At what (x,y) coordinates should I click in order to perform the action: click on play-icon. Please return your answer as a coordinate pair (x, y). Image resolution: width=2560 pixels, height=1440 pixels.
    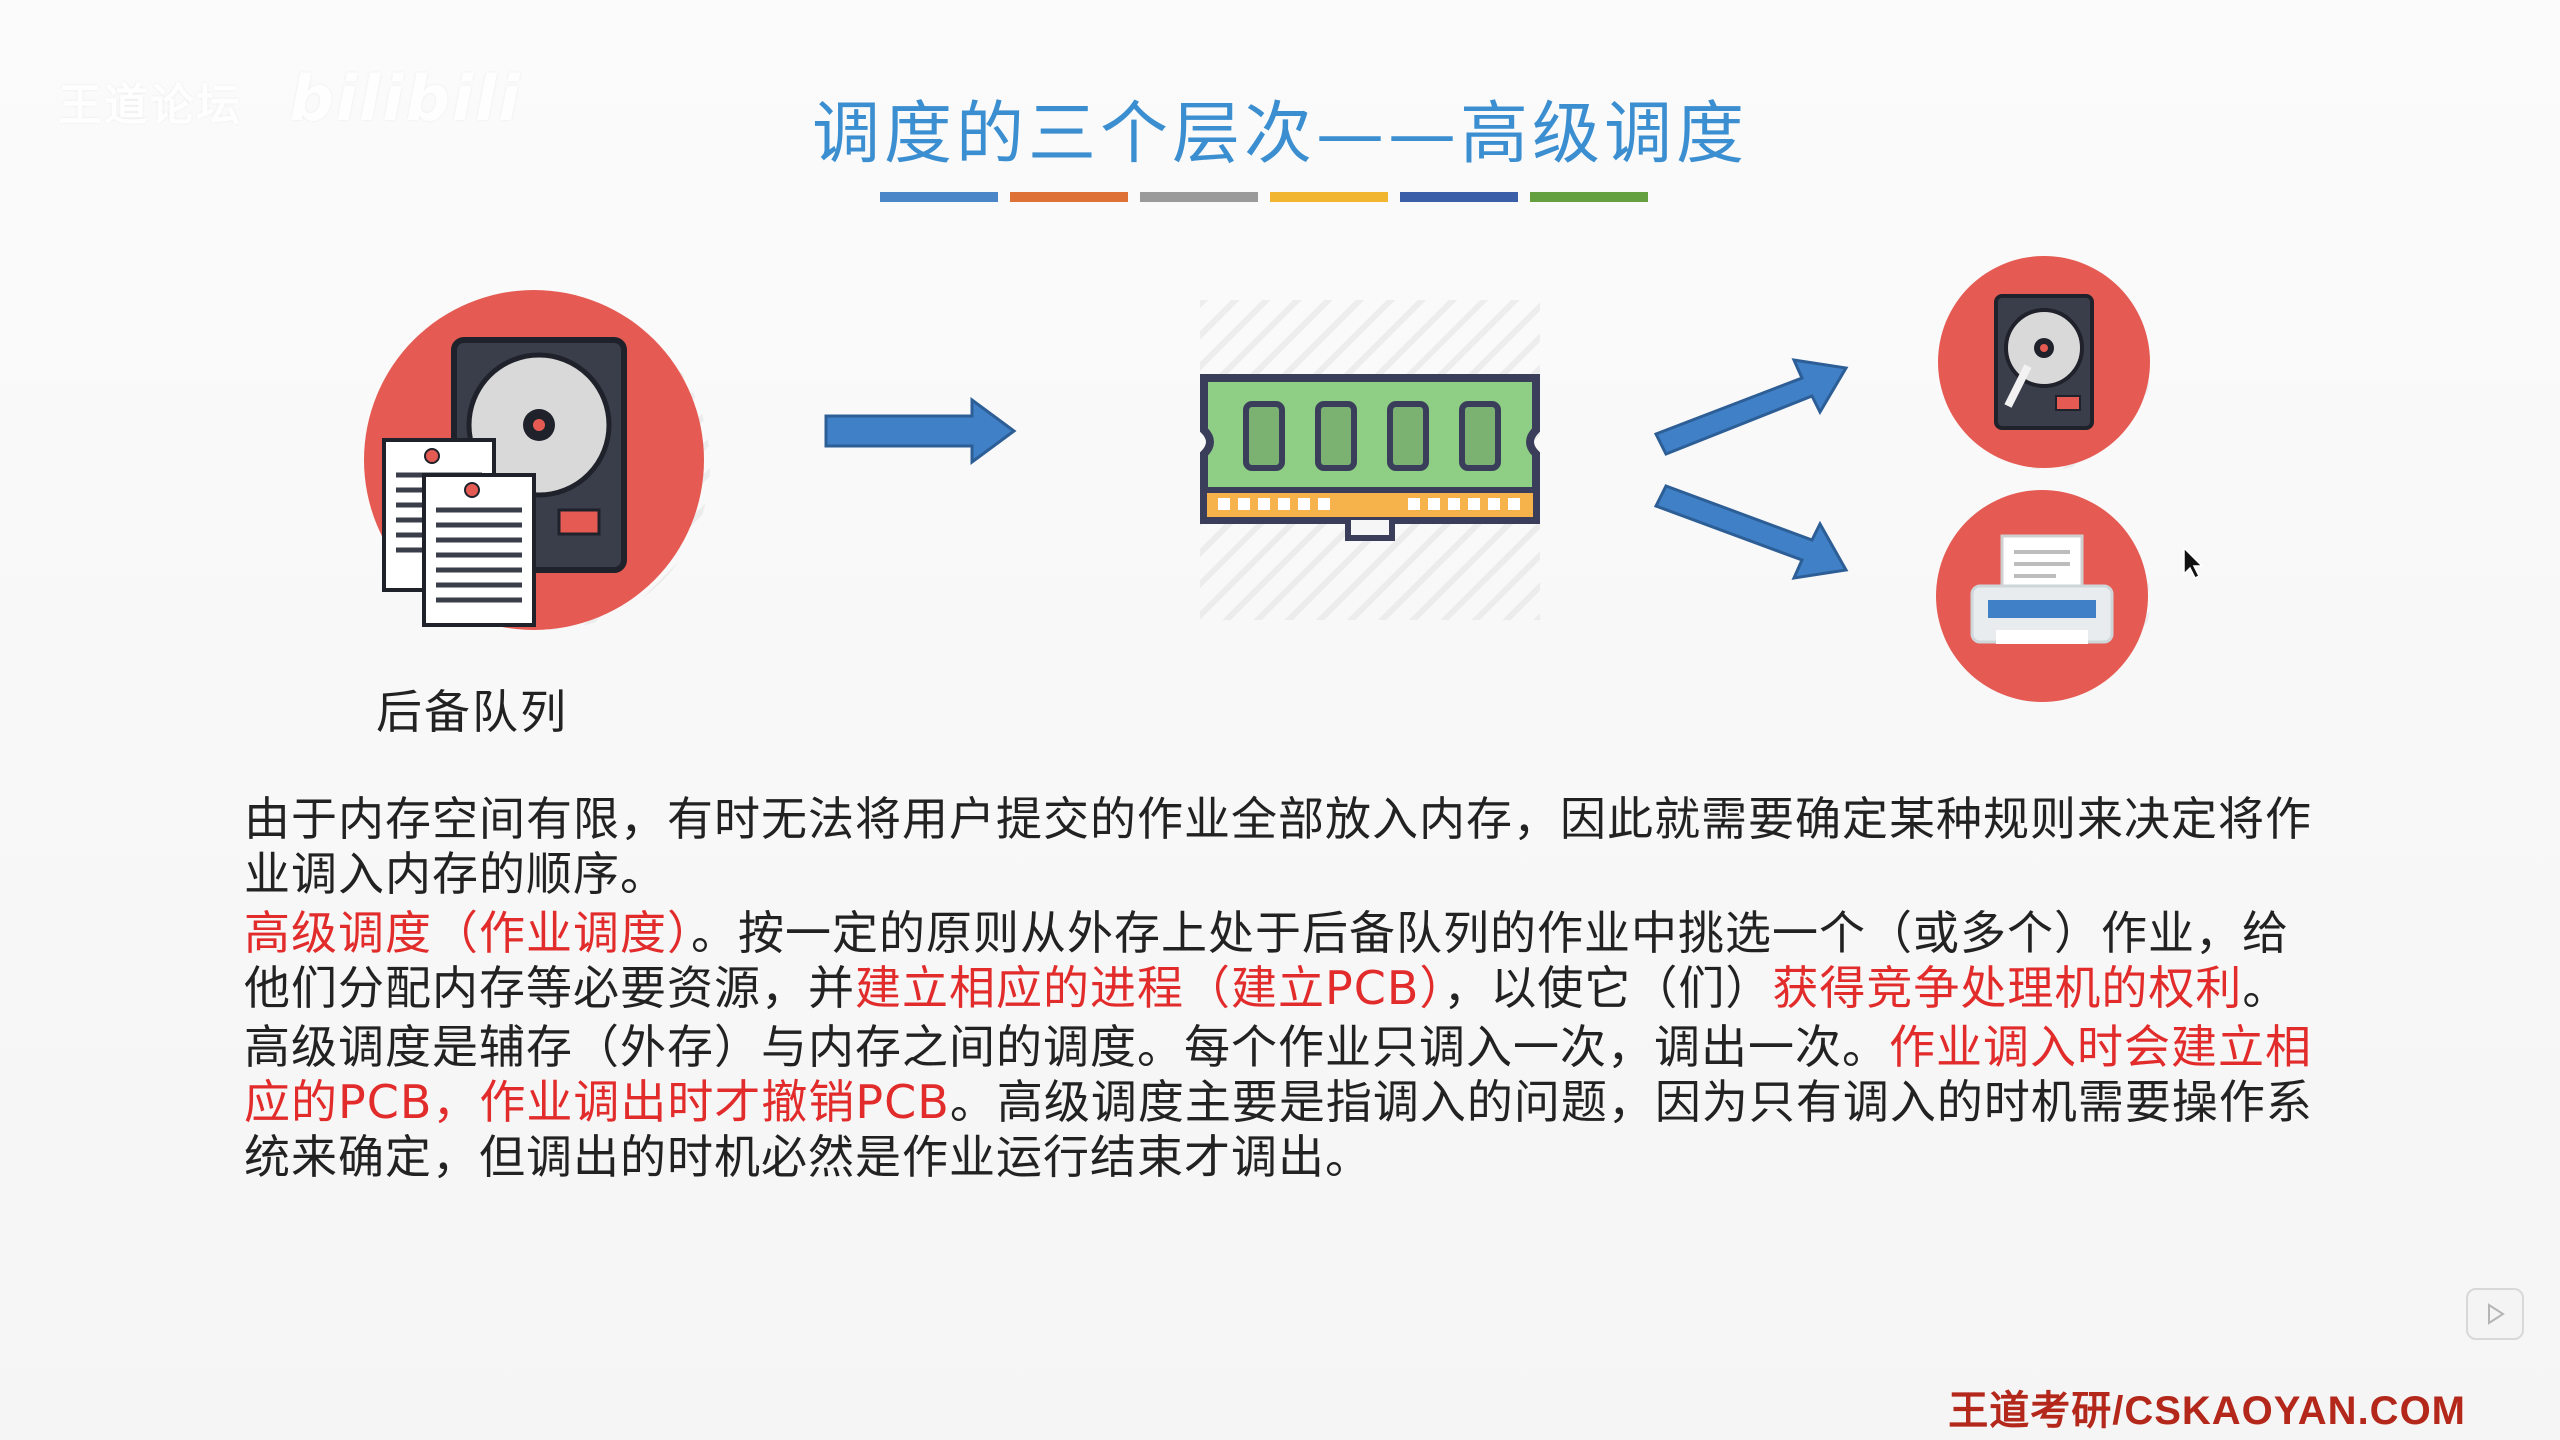
    Looking at the image, I should click on (2496, 1314).